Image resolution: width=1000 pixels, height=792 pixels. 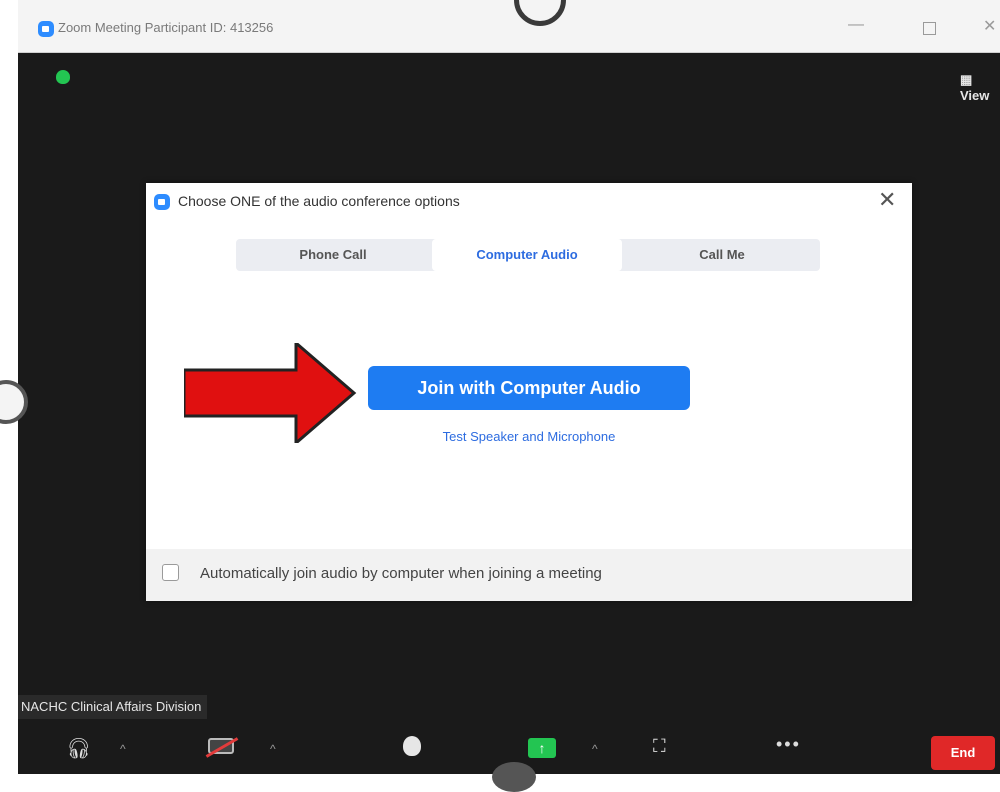 I want to click on participant-name-label: NACHC Clinical Affairs Division, so click(x=113, y=707).